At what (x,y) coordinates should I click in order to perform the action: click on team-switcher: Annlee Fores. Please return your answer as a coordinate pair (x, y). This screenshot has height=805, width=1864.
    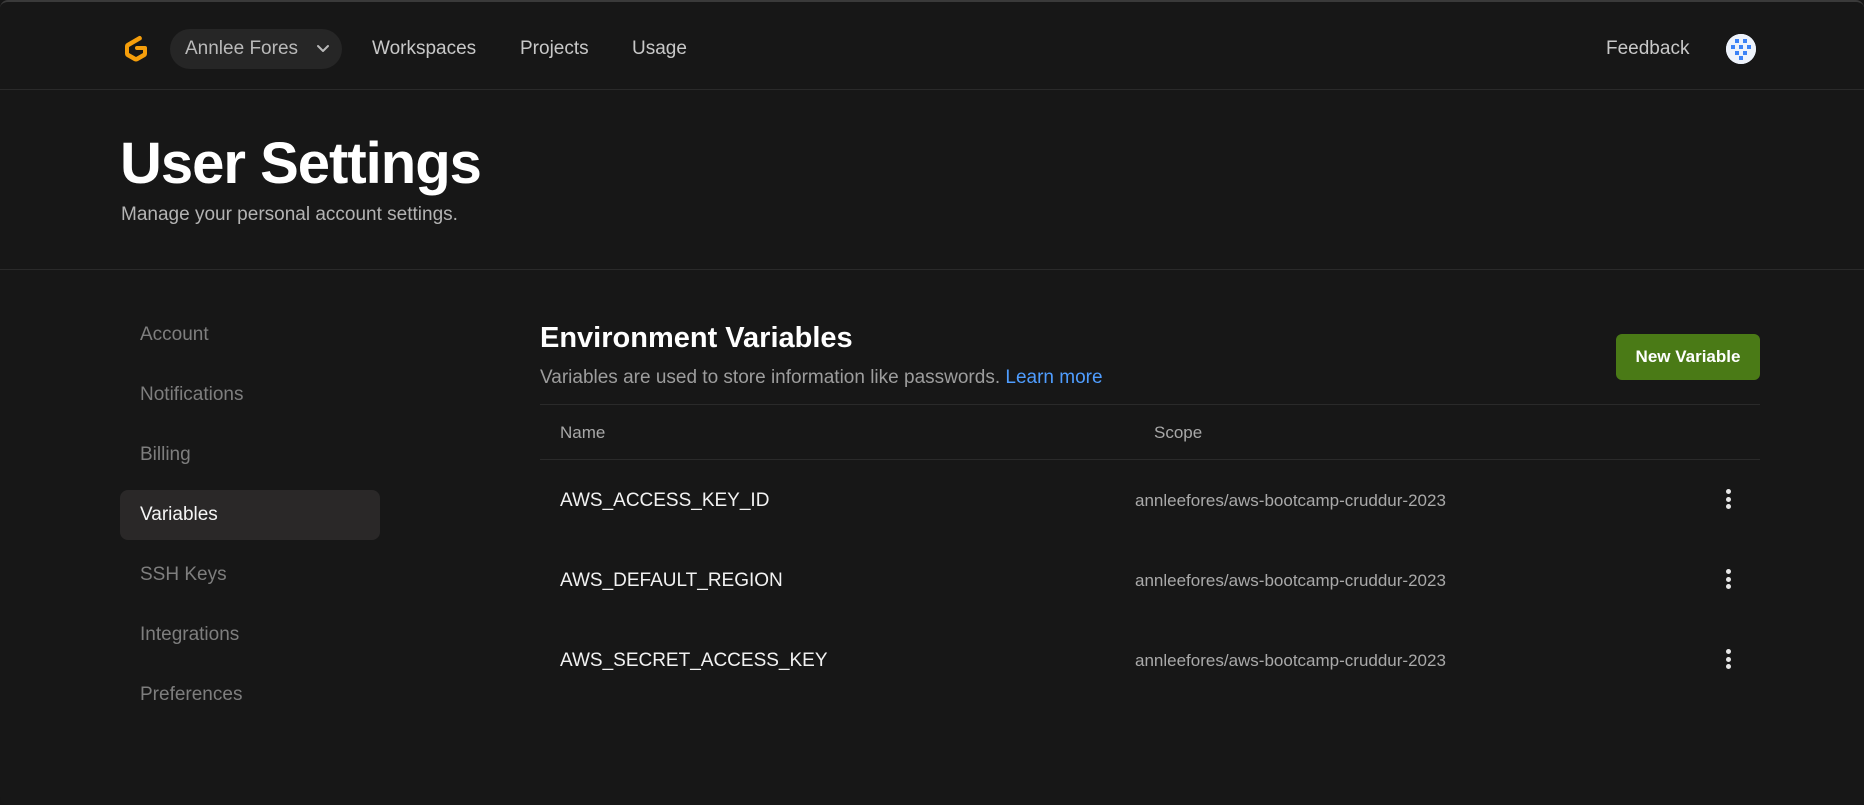
    Looking at the image, I should click on (256, 49).